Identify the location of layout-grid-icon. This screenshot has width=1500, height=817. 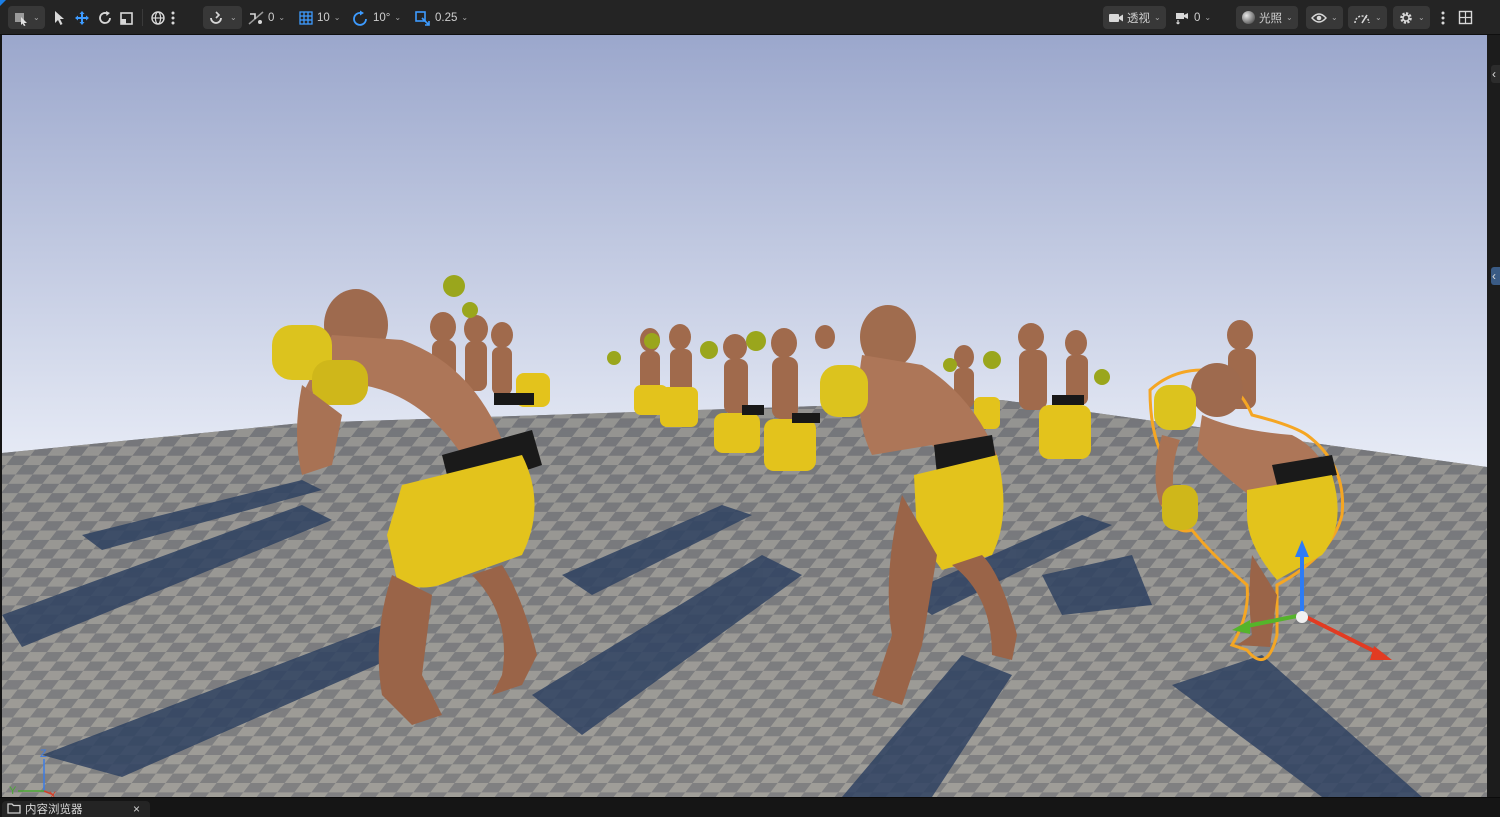
(1465, 17).